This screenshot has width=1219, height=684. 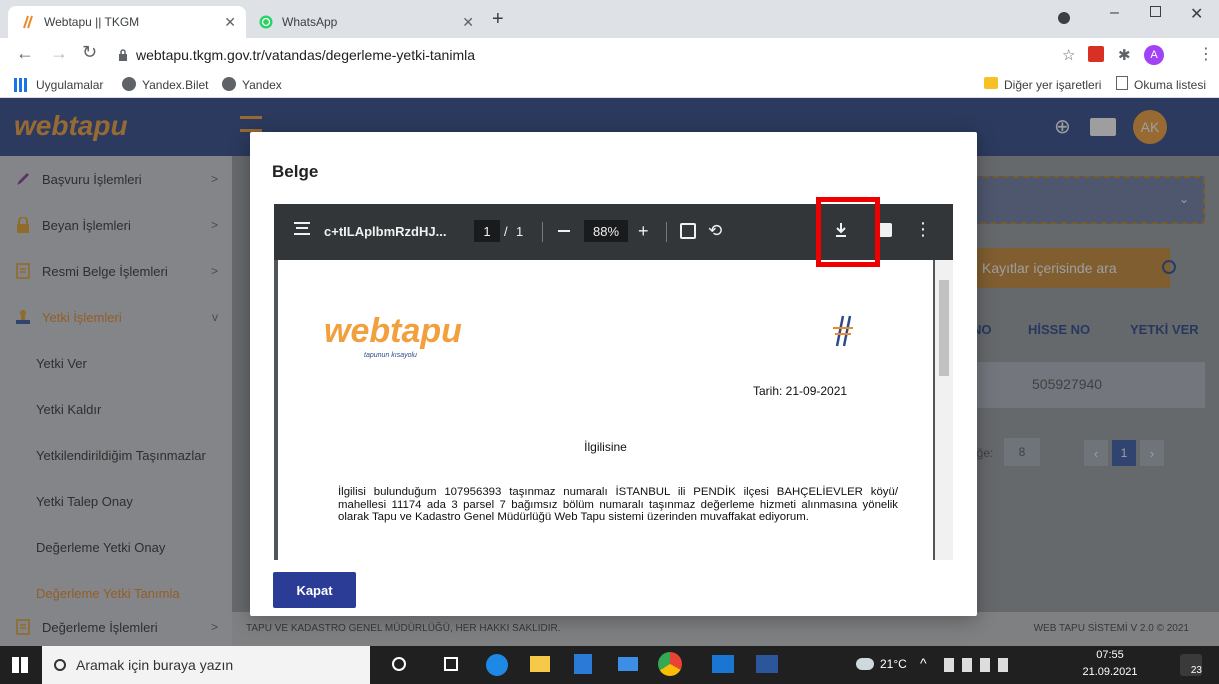 What do you see at coordinates (583, 664) in the screenshot?
I see `store-icon` at bounding box center [583, 664].